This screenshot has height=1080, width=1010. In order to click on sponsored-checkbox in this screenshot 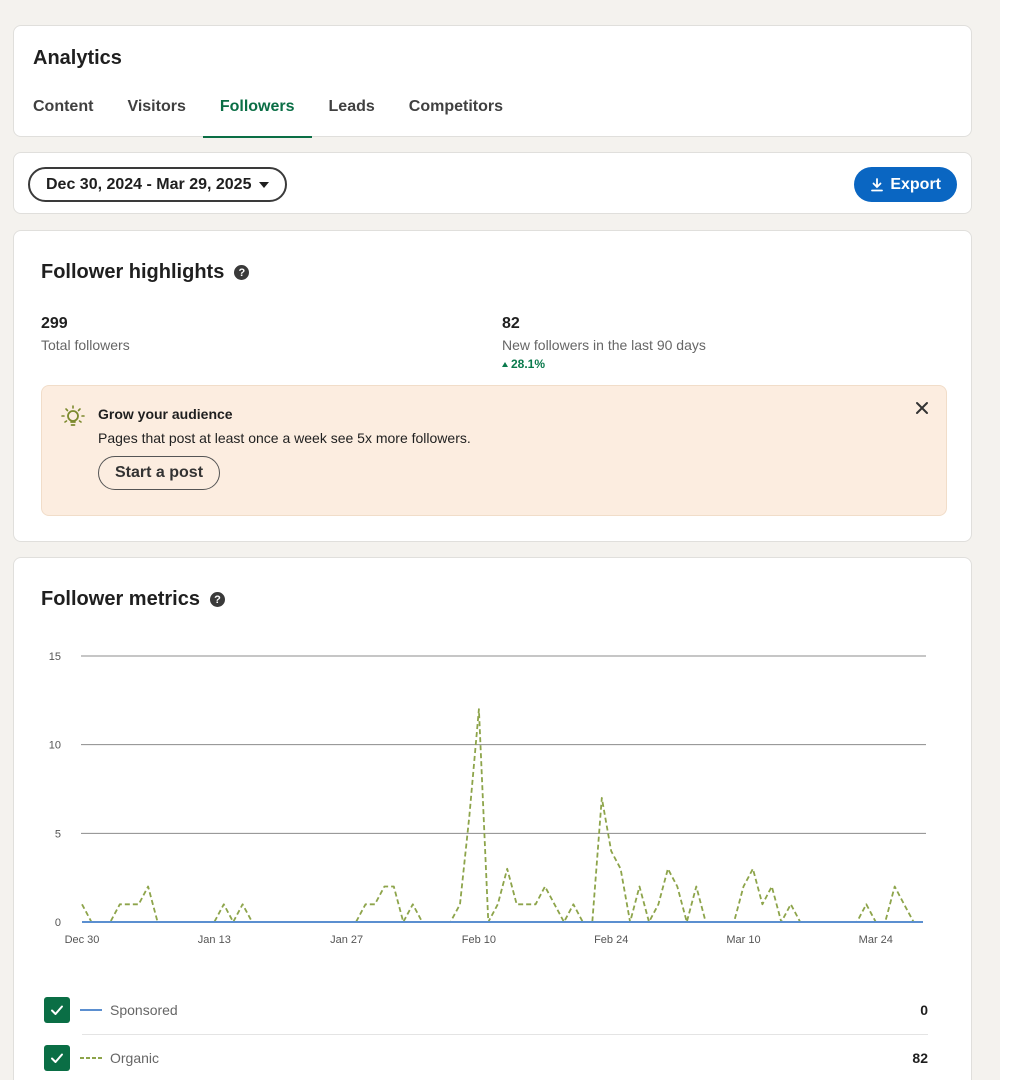, I will do `click(57, 1010)`.